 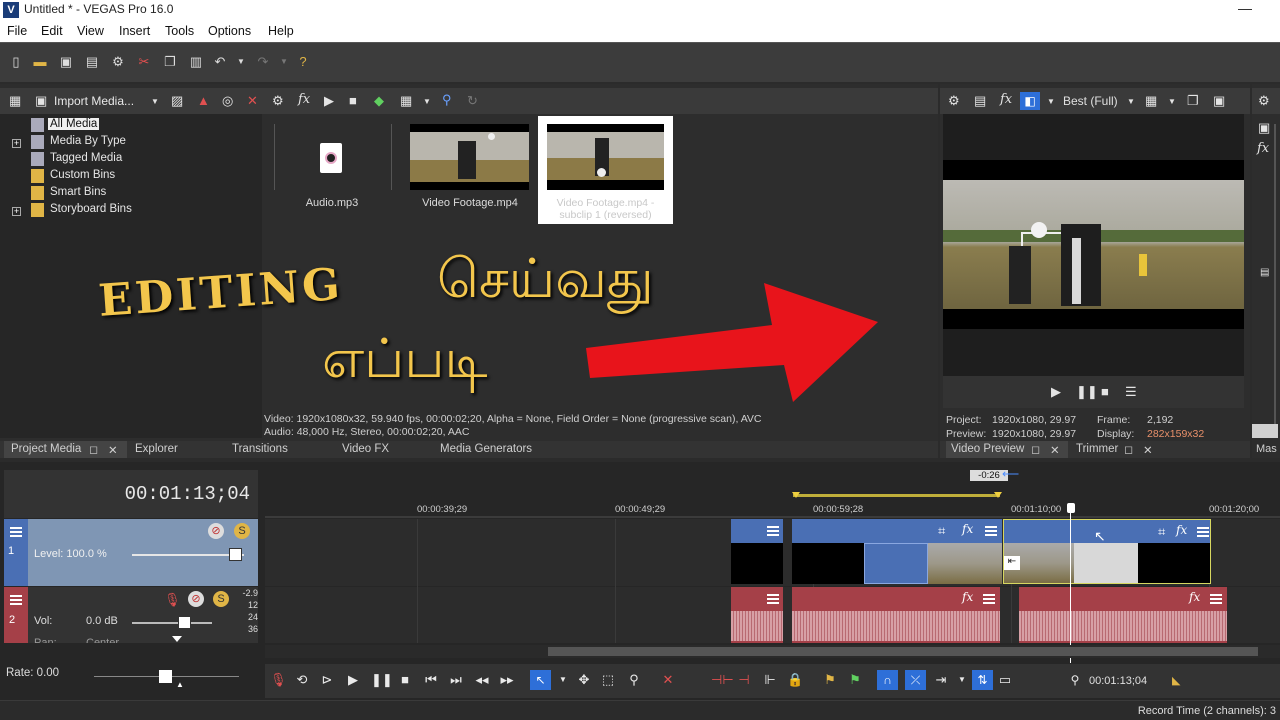 I want to click on tree-custom-bins: Custom Bins, so click(x=82, y=175).